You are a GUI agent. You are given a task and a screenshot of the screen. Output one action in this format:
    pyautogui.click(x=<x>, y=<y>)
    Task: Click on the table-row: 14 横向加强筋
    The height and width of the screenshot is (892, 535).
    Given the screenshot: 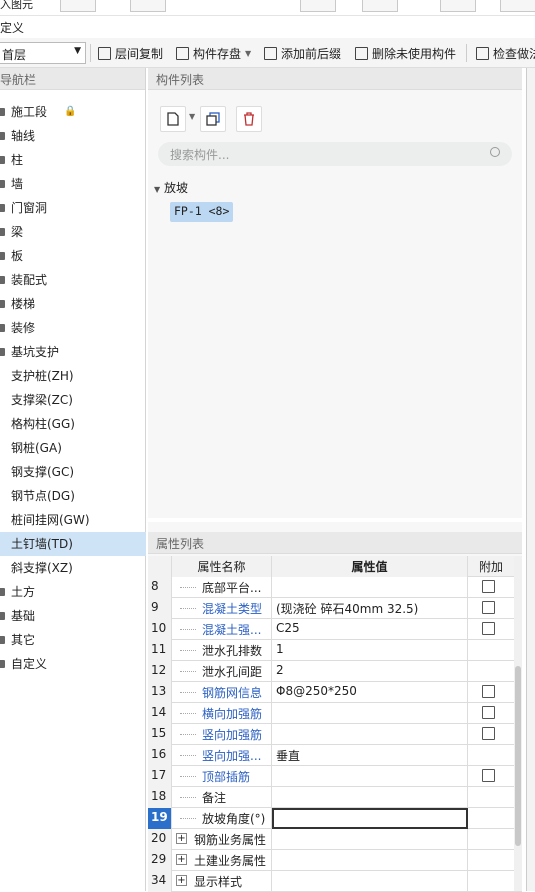 What is the action you would take?
    pyautogui.click(x=335, y=713)
    